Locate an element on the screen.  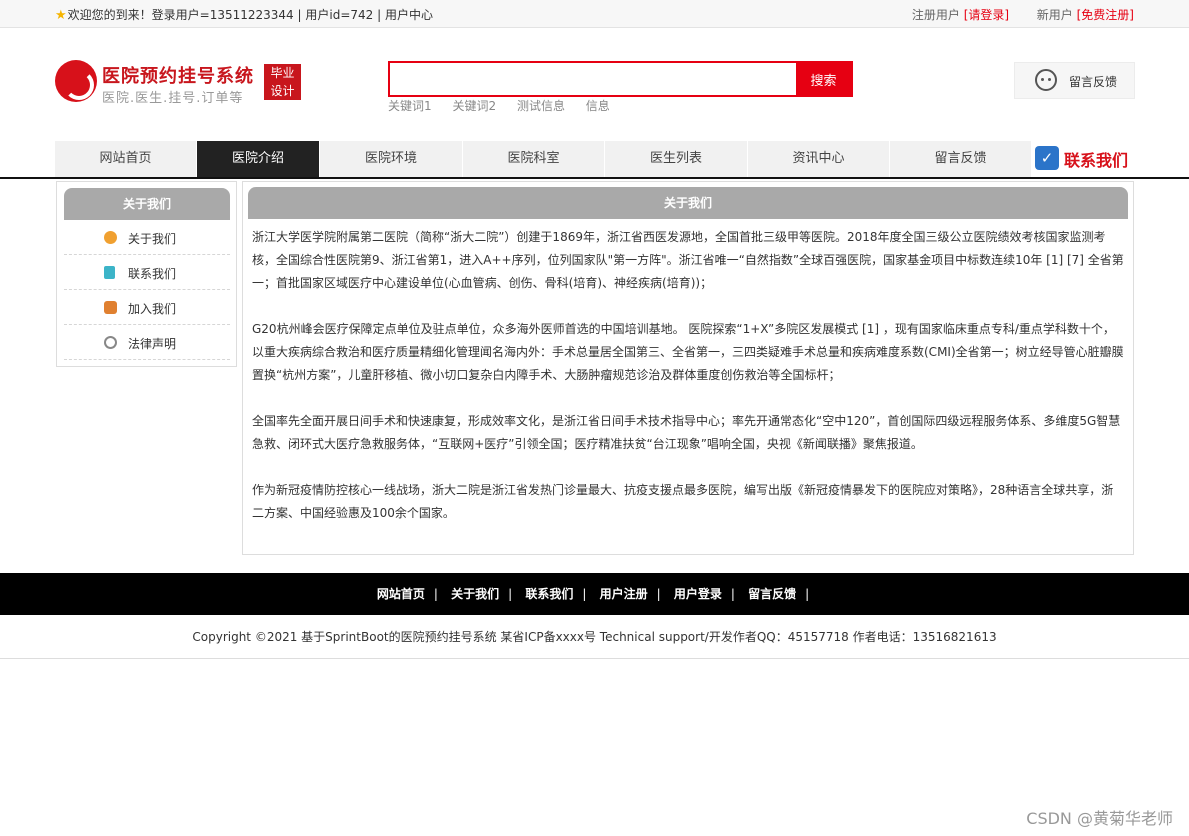
footer-link-feedback: 留言反馈 is located at coordinates (772, 594).